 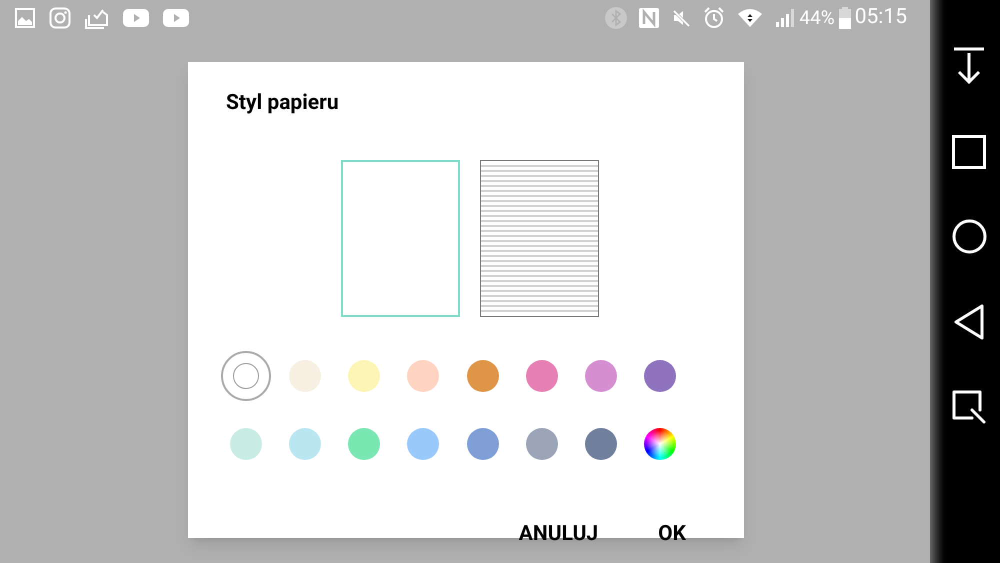 What do you see at coordinates (616, 18) in the screenshot?
I see `bluetooth-icon` at bounding box center [616, 18].